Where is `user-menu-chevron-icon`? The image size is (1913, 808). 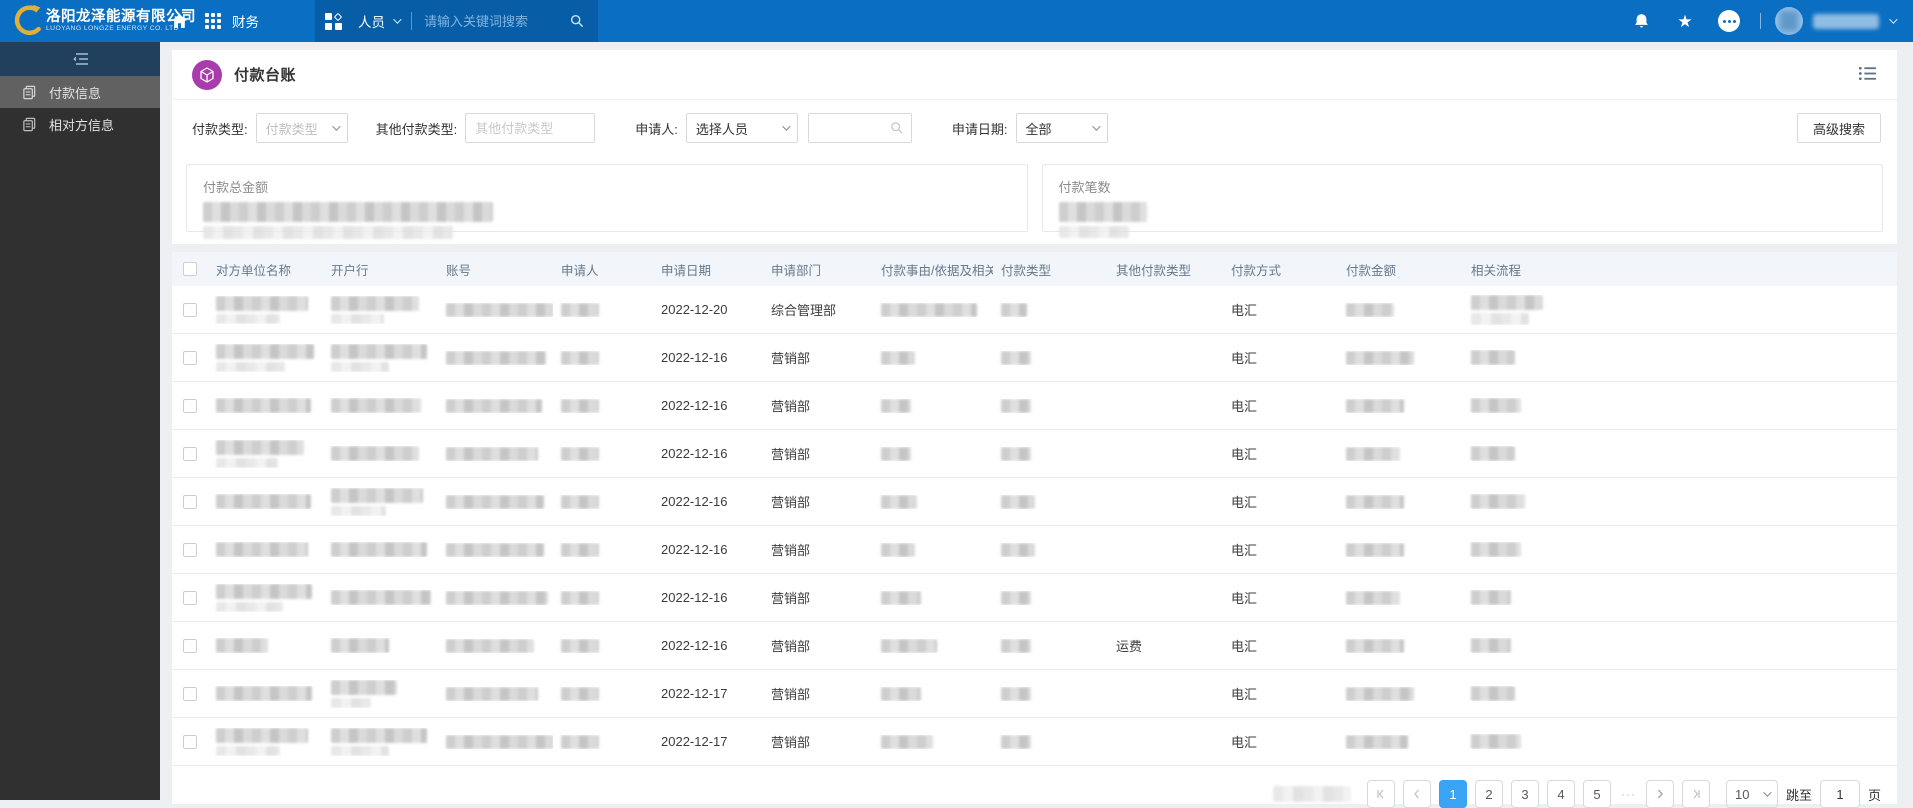
user-menu-chevron-icon is located at coordinates (1893, 19).